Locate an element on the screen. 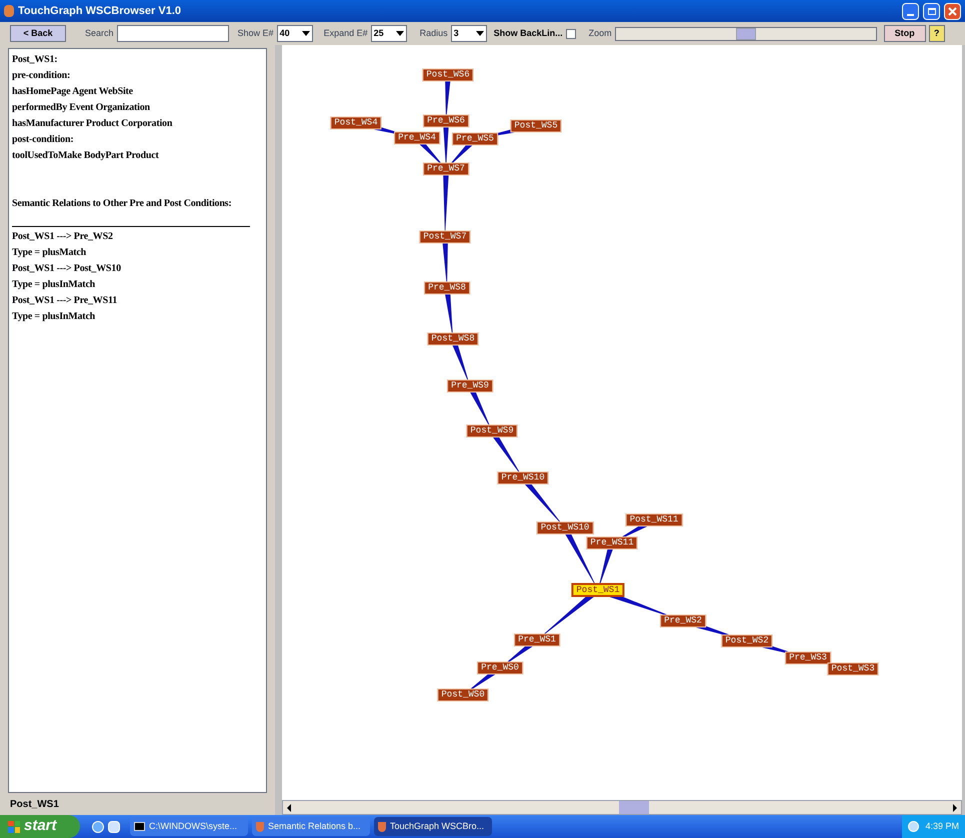  info-line: hasManufacturer Product Corporation is located at coordinates (93, 124).